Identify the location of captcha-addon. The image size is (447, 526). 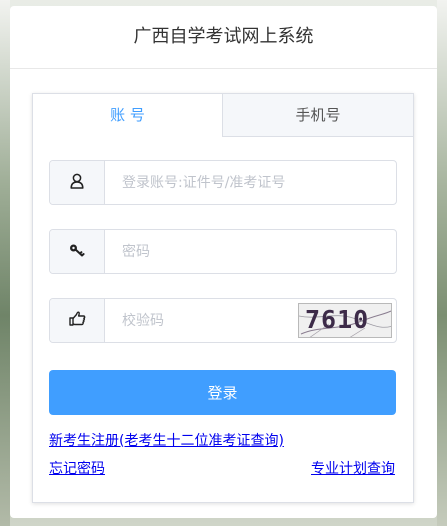
(77, 320).